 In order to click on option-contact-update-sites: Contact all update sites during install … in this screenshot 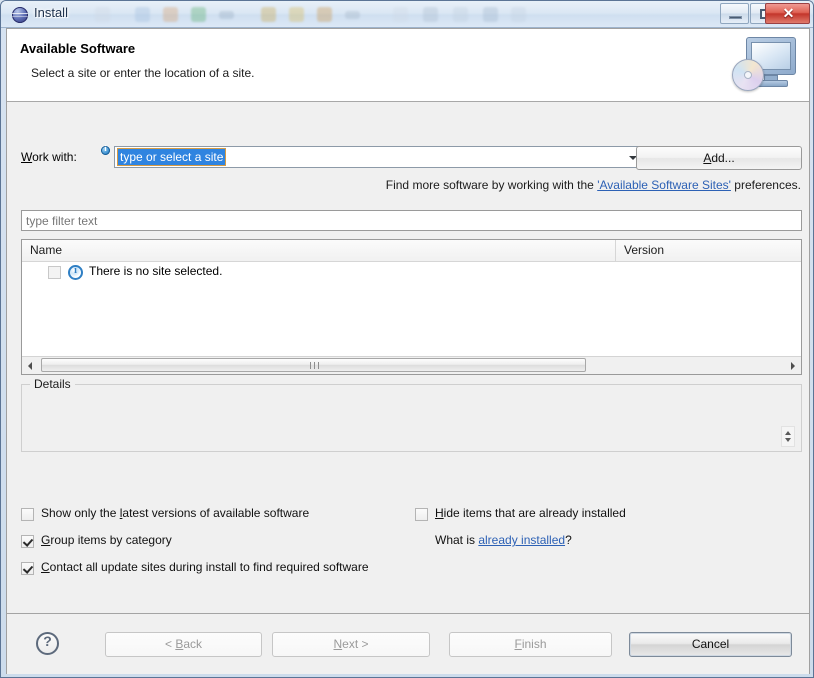, I will do `click(195, 567)`.